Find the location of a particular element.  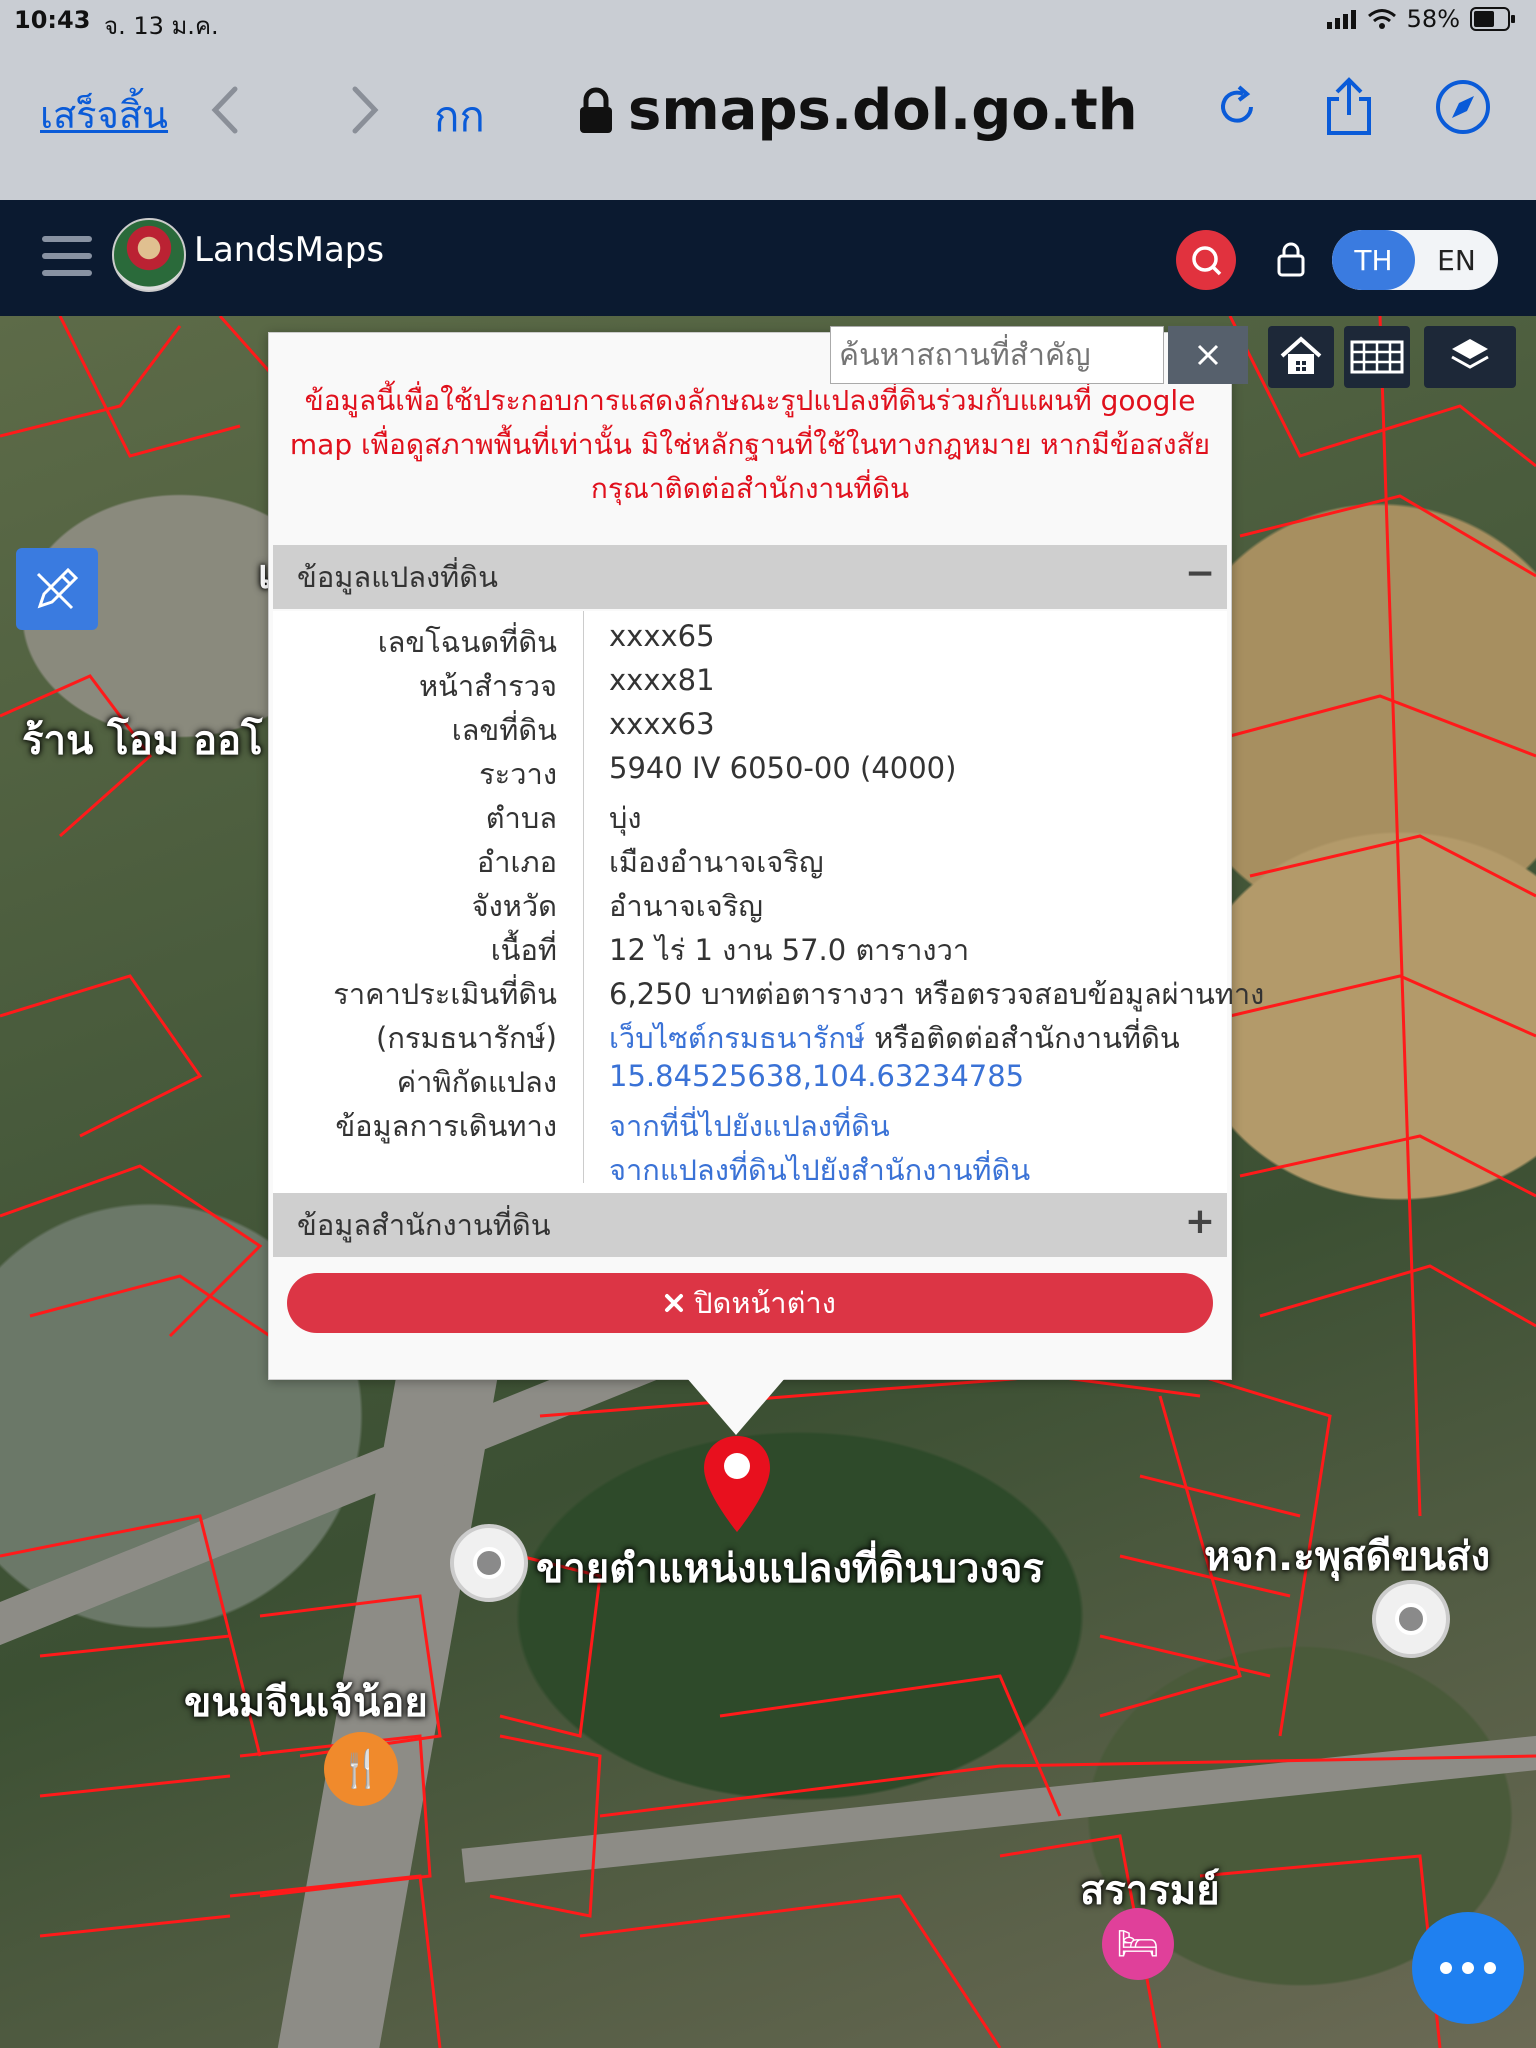

draw-tool-button is located at coordinates (57, 589).